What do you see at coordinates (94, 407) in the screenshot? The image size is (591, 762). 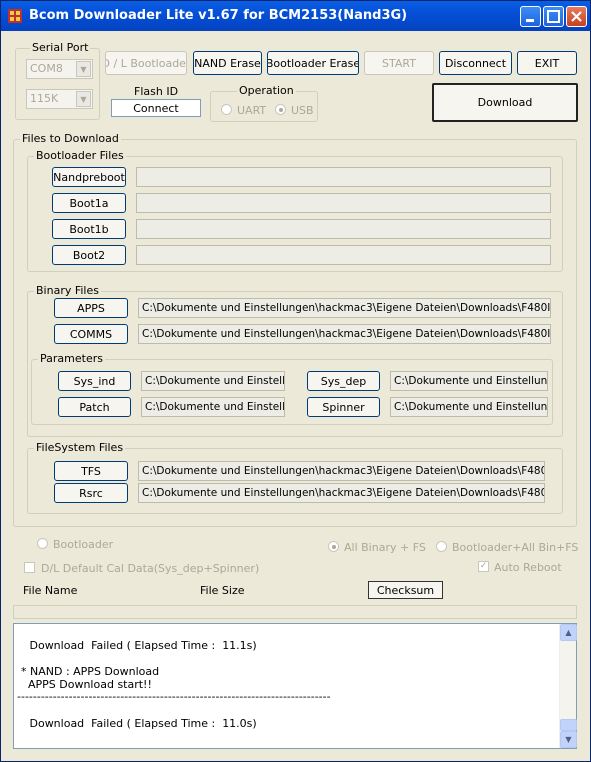 I see `patch-button: Patch` at bounding box center [94, 407].